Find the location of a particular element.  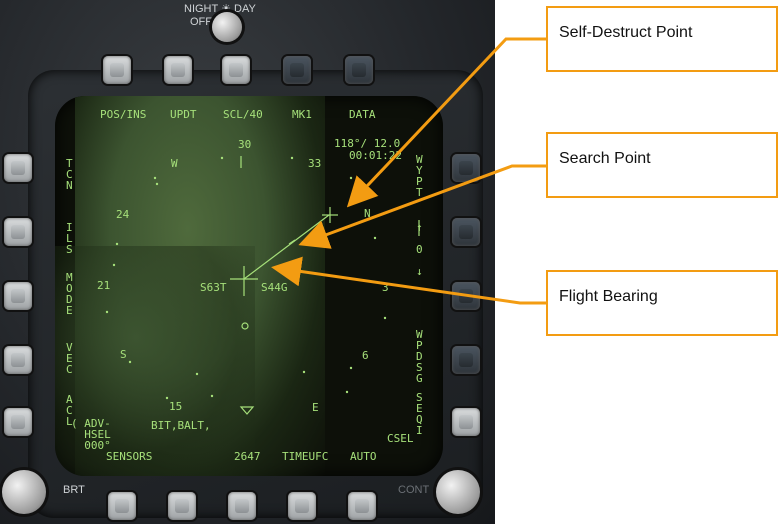

arrow-self-destruct is located at coordinates (446, 122).